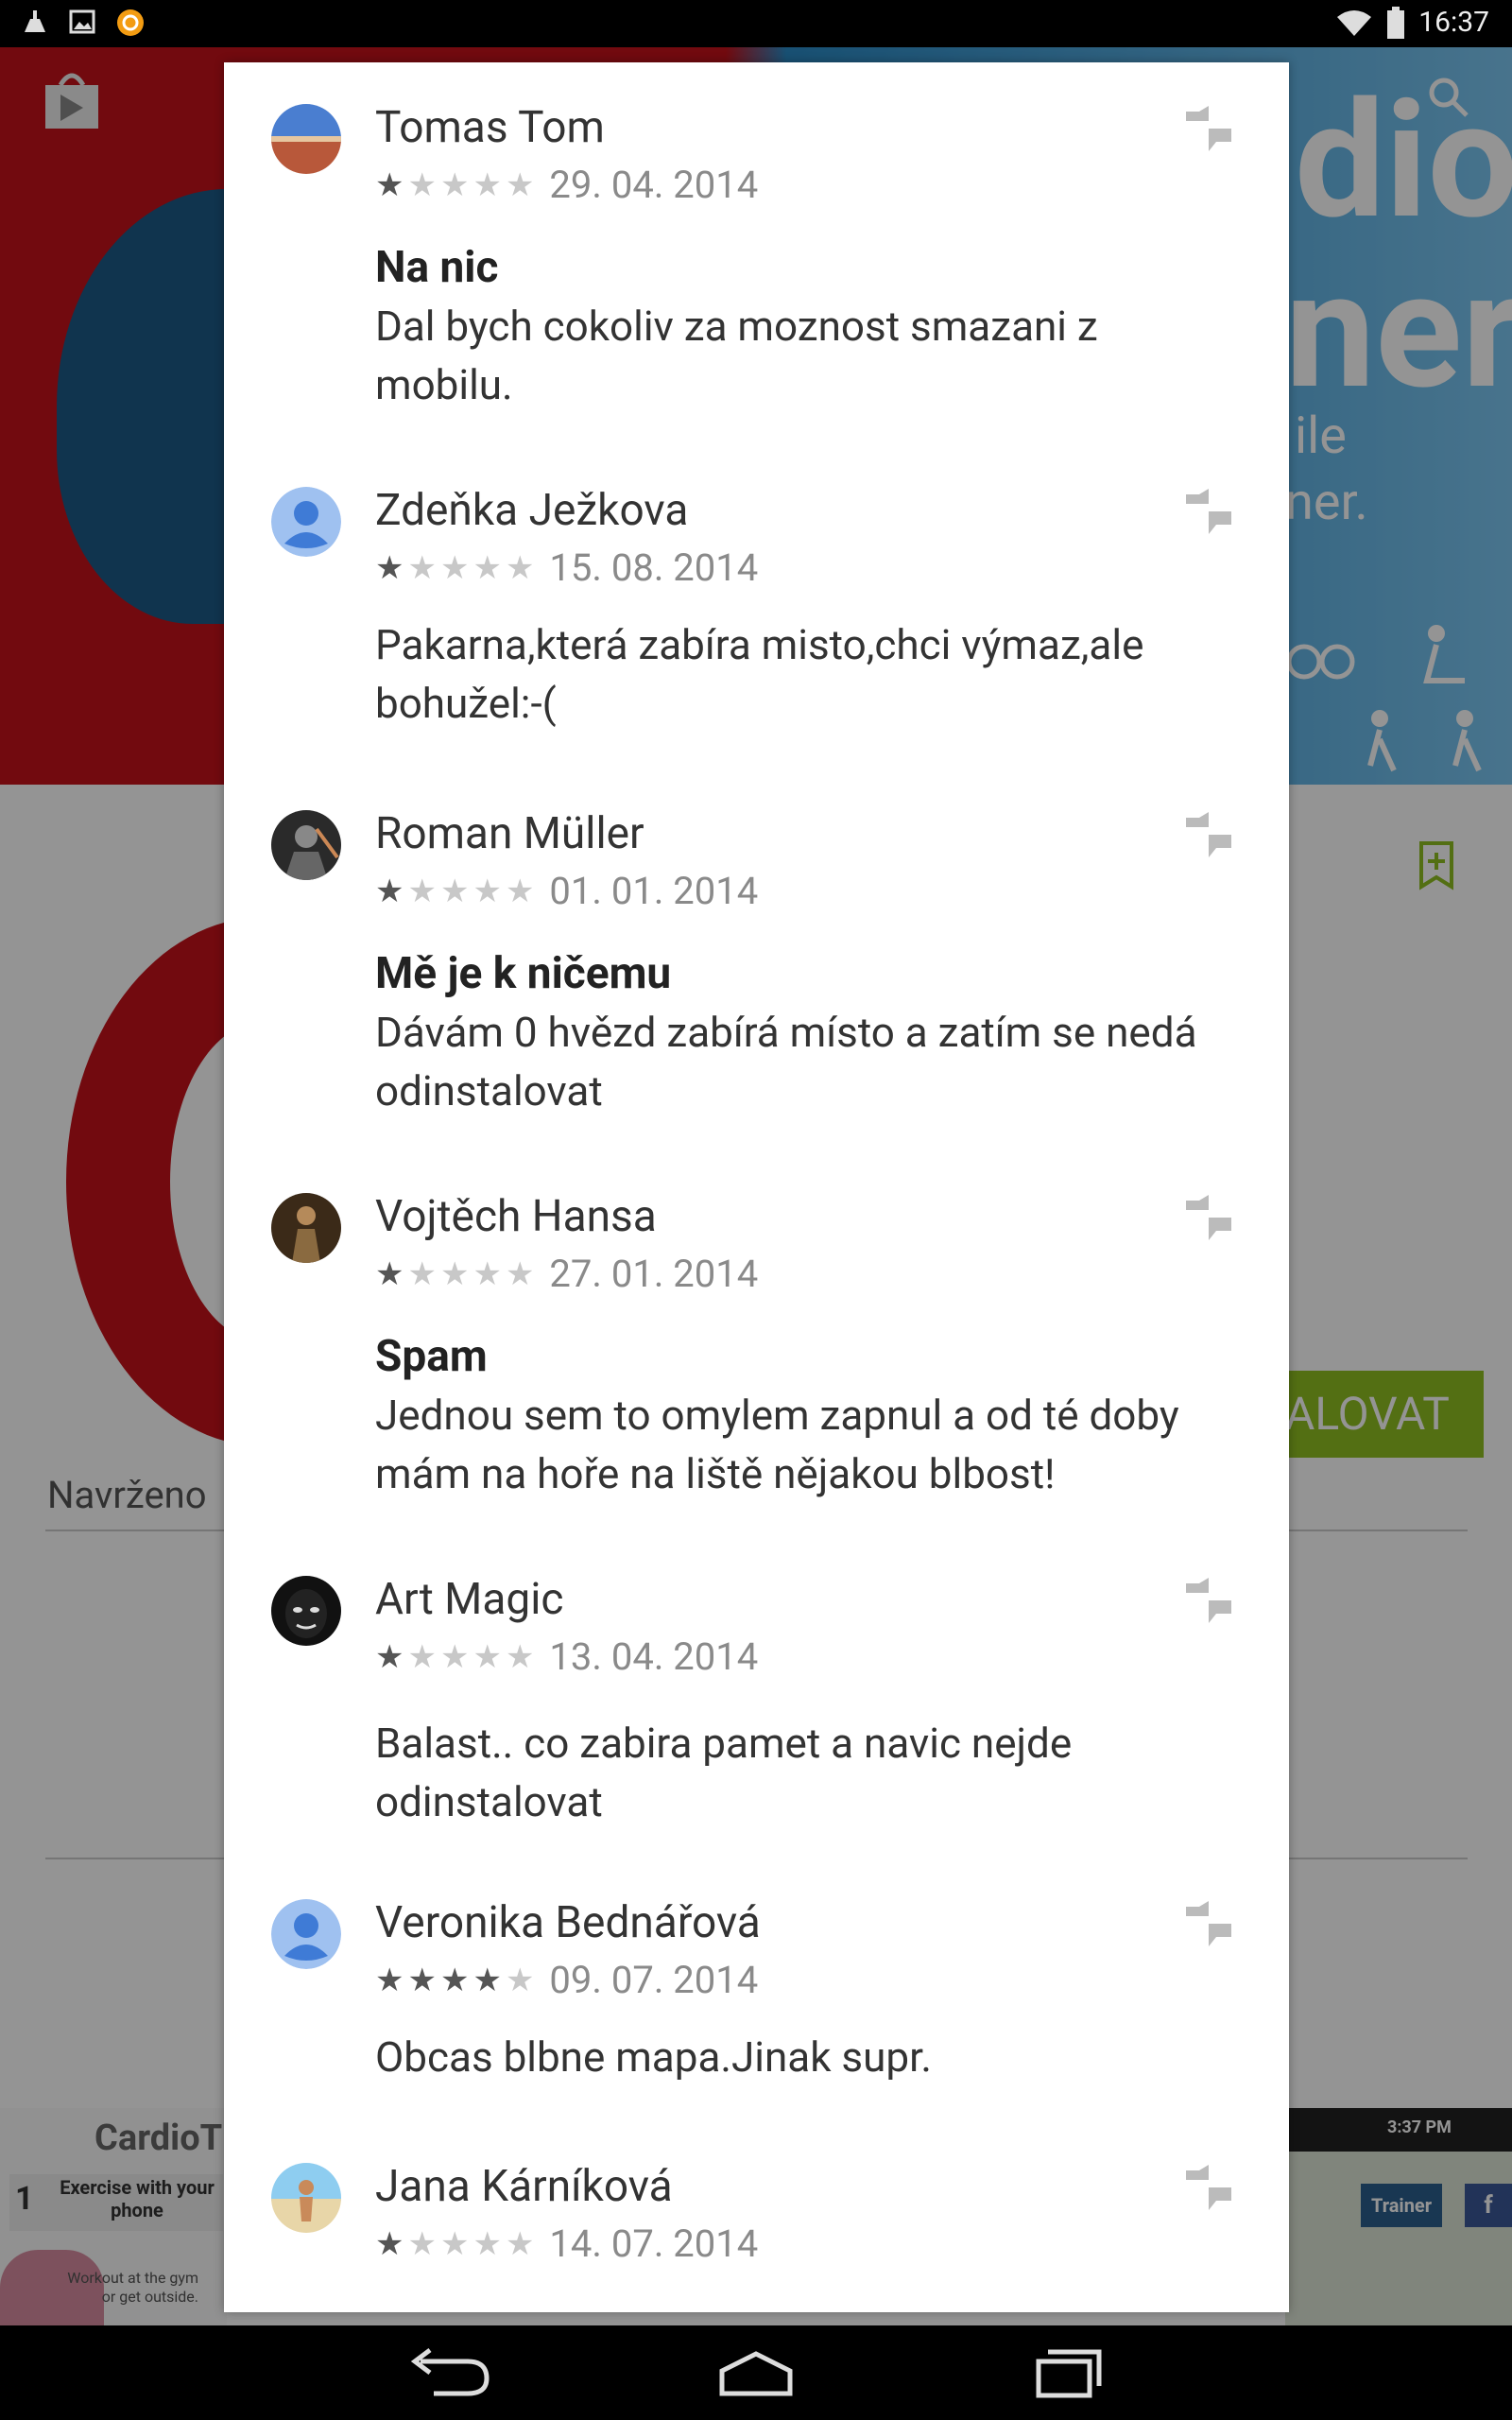  Describe the element at coordinates (653, 2057) in the screenshot. I see `review-body: Obcas blbne mapa.Jinak supr.` at that location.